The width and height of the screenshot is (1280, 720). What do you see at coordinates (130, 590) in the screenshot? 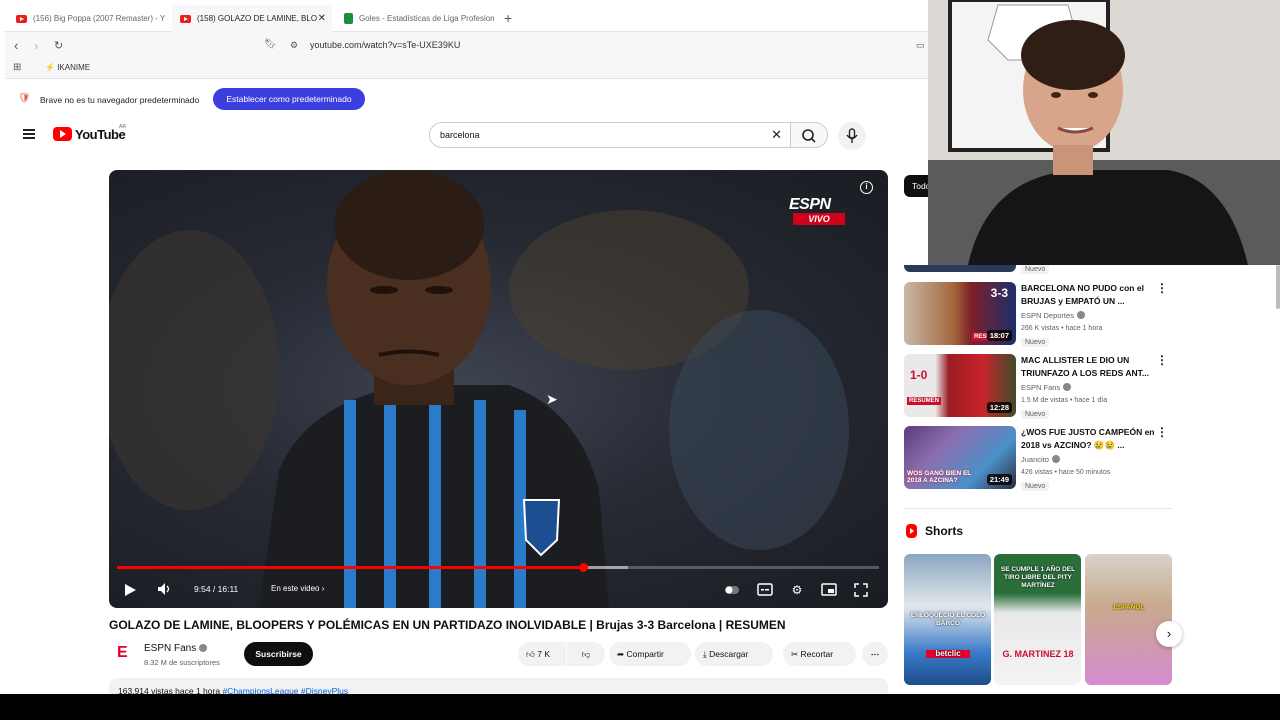
I see `play-icon` at bounding box center [130, 590].